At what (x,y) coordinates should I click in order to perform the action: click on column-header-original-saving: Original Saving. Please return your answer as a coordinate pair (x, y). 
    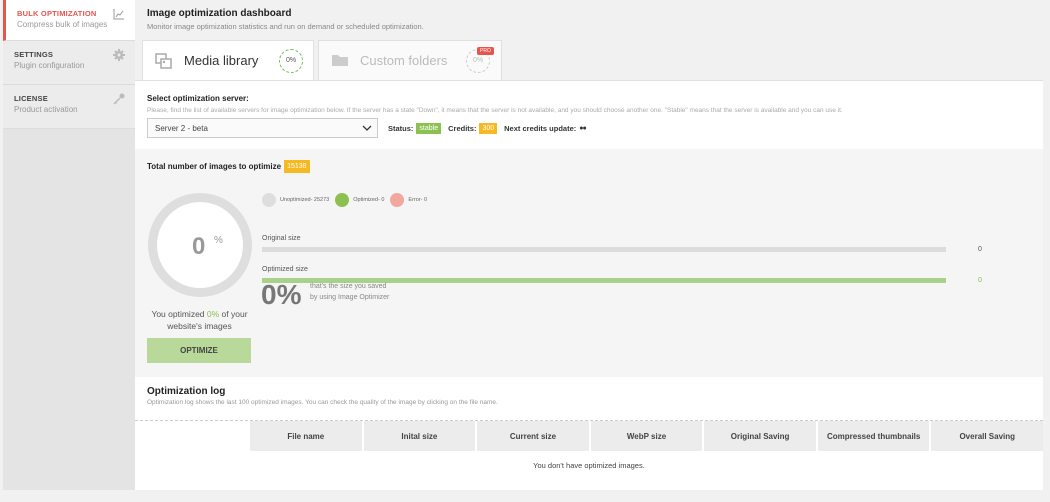
    Looking at the image, I should click on (761, 436).